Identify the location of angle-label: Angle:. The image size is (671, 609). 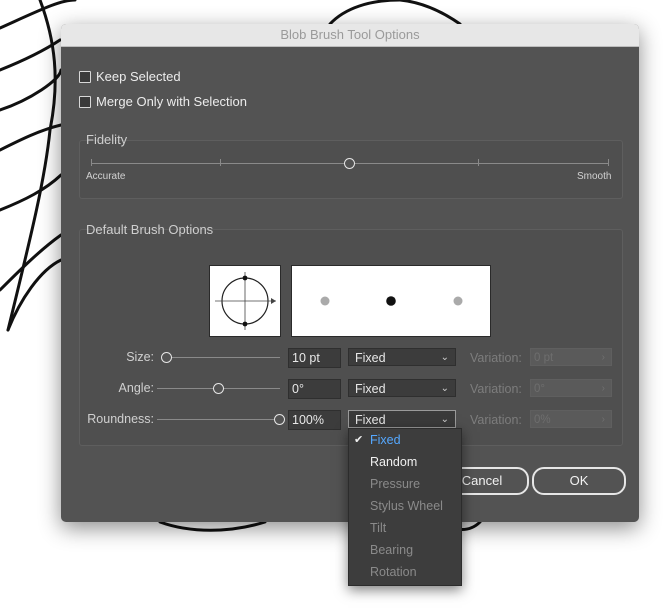
(136, 388).